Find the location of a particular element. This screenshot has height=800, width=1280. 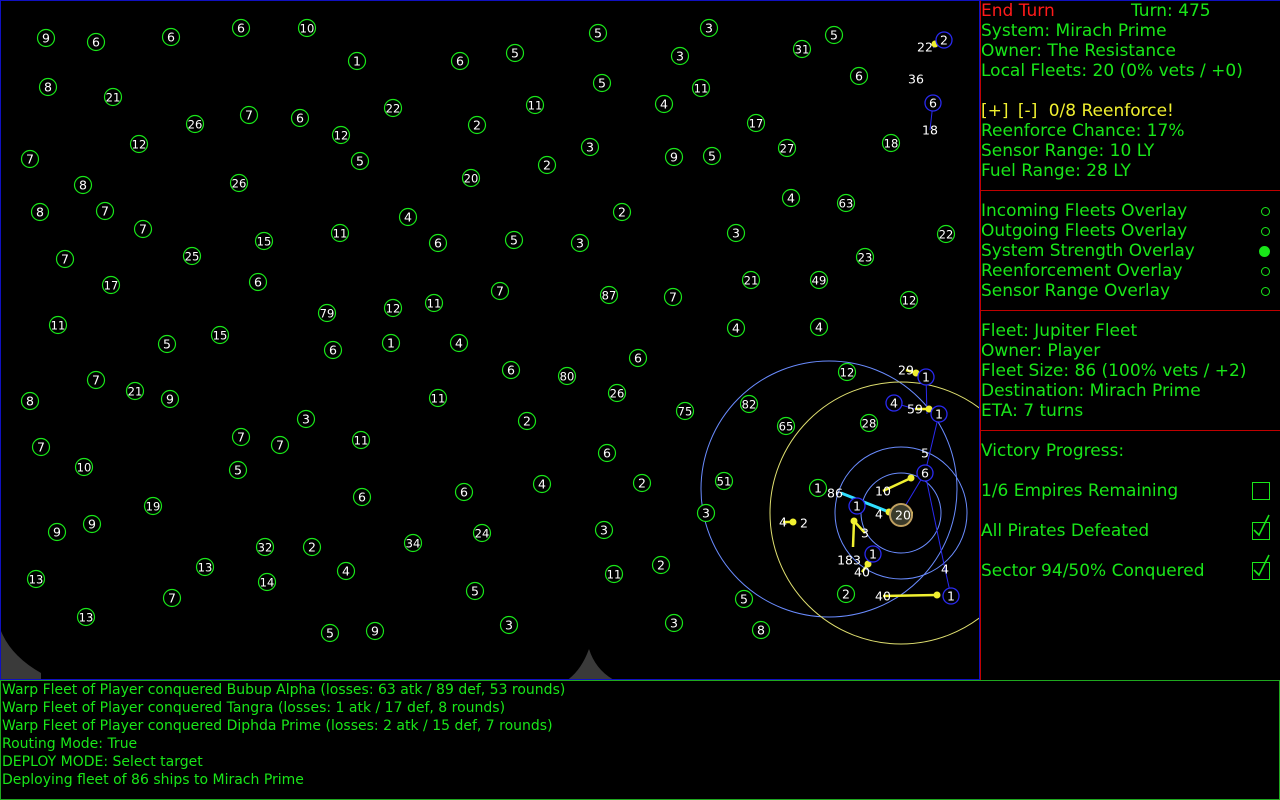

fleet-strength-label: 10 is located at coordinates (883, 491).